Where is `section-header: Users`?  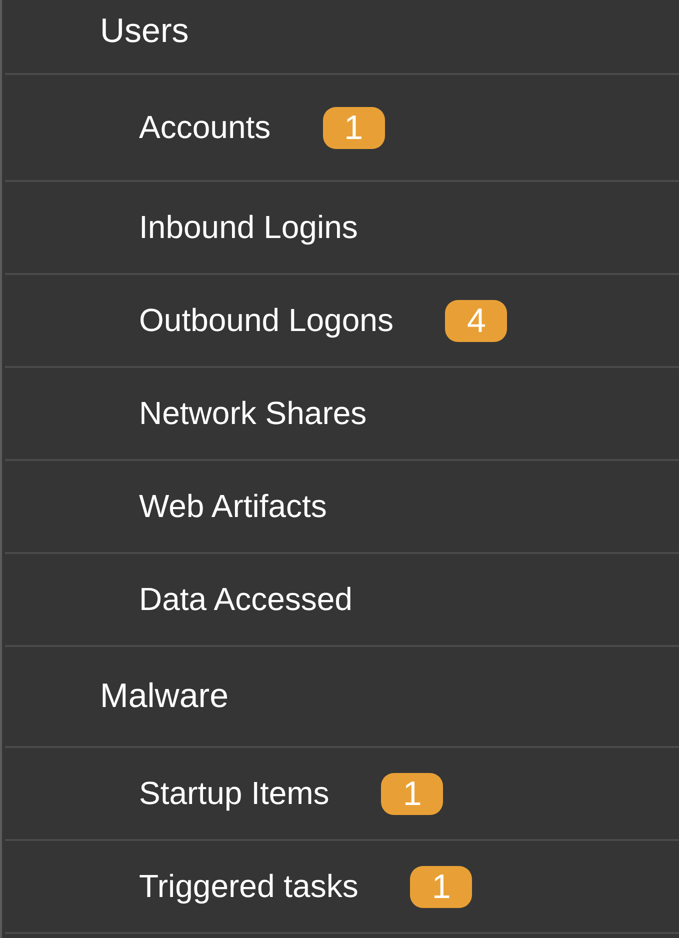
section-header: Users is located at coordinates (144, 31).